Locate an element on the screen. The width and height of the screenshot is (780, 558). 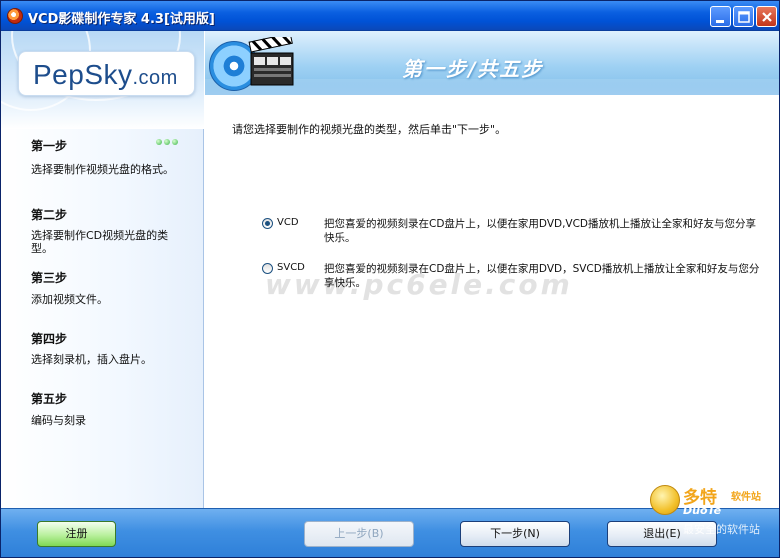
sidebar-header: PepSky.com is located at coordinates (102, 80).